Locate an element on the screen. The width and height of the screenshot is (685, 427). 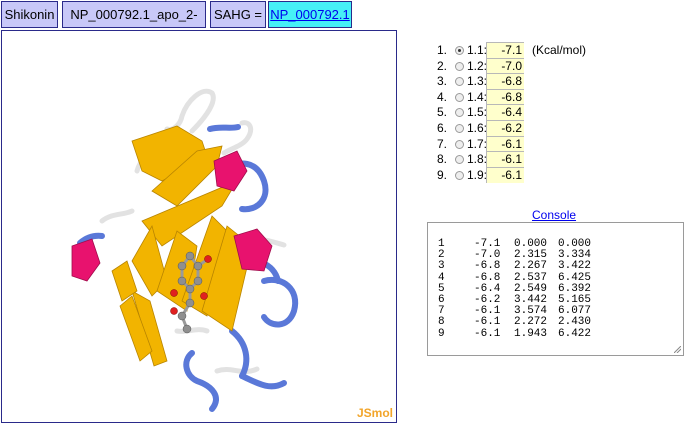
tab-compound: Shikonin is located at coordinates (29, 14).